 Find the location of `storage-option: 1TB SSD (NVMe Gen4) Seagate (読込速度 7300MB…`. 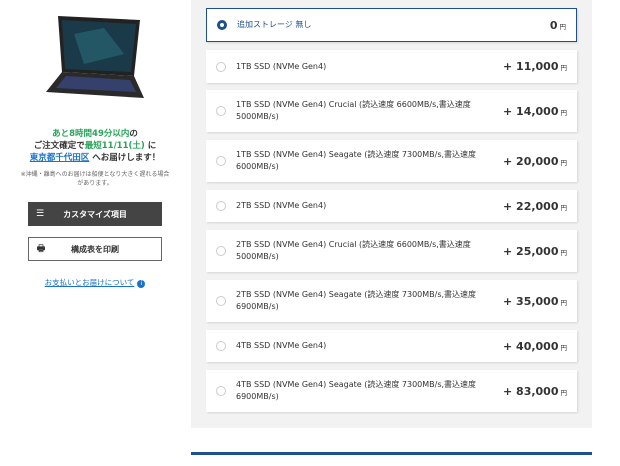

storage-option: 1TB SSD (NVMe Gen4) Seagate (読込速度 7300MB… is located at coordinates (391, 161).